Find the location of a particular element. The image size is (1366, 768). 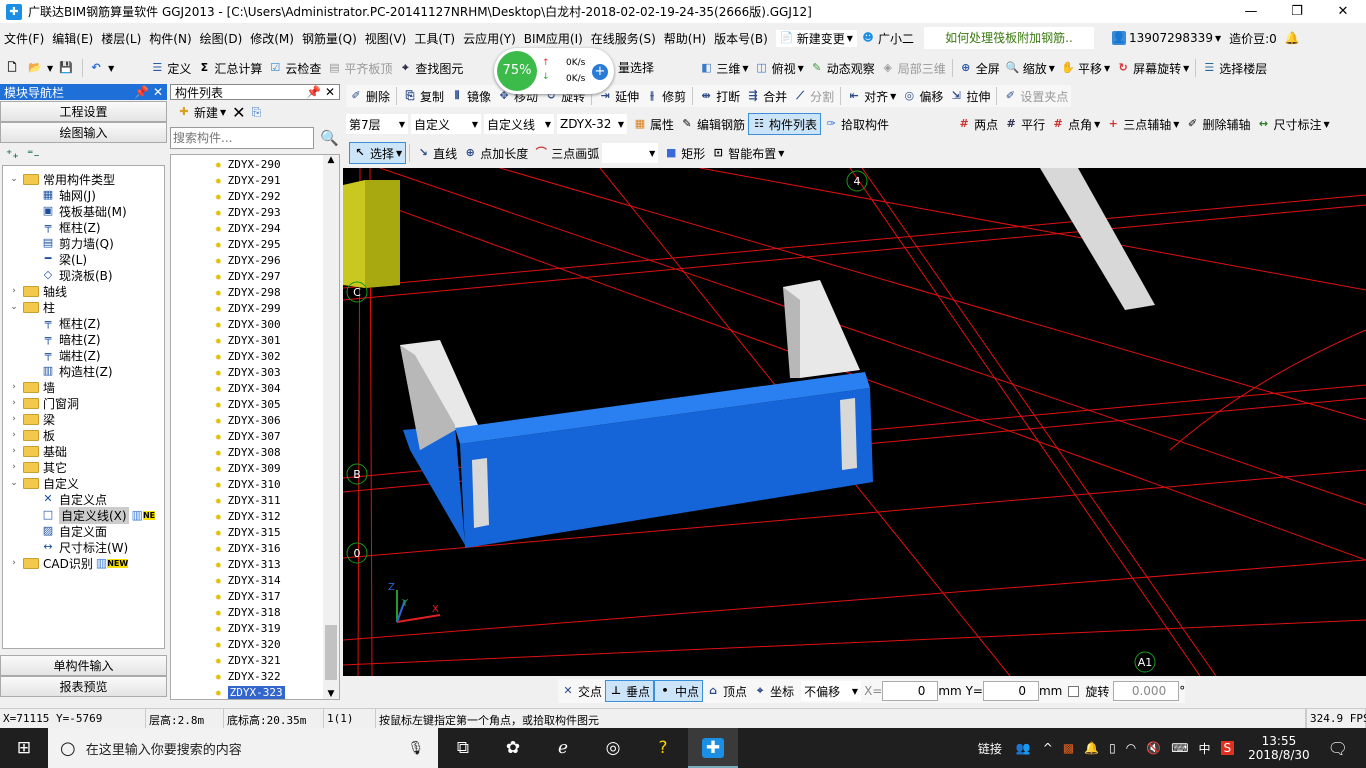

list-item: ✹ ZDYX-309 is located at coordinates (255, 468).